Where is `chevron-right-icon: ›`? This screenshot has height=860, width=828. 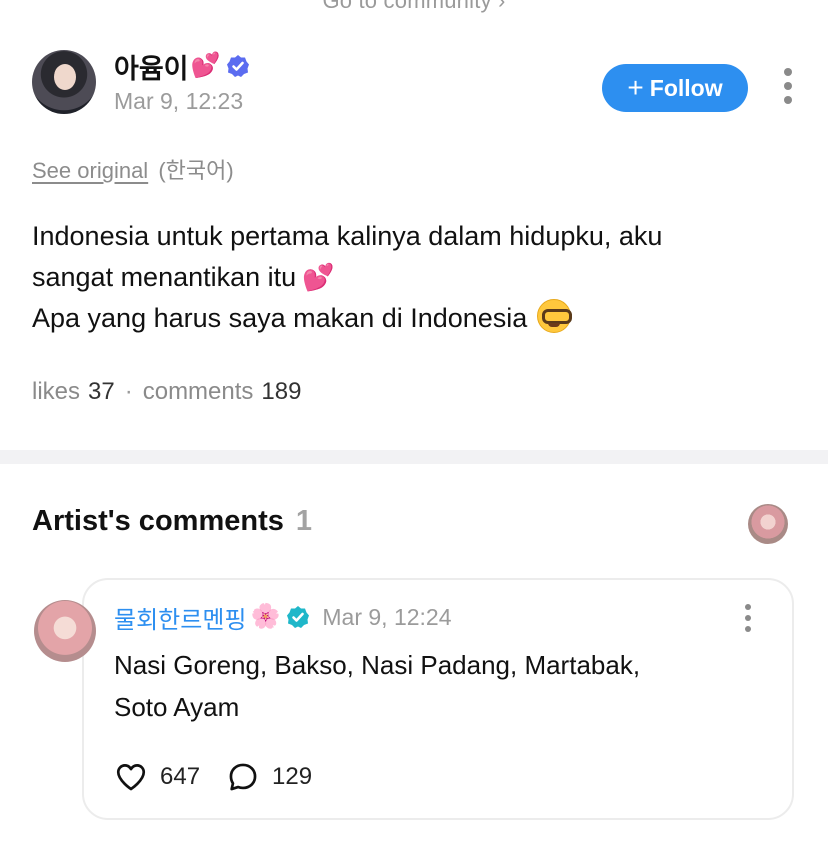
chevron-right-icon: › is located at coordinates (502, 6).